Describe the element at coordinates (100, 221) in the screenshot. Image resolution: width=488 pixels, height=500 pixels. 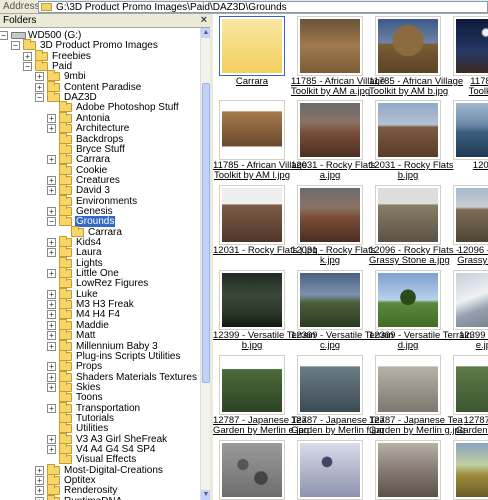
I see `tree-item: − Grounds` at that location.